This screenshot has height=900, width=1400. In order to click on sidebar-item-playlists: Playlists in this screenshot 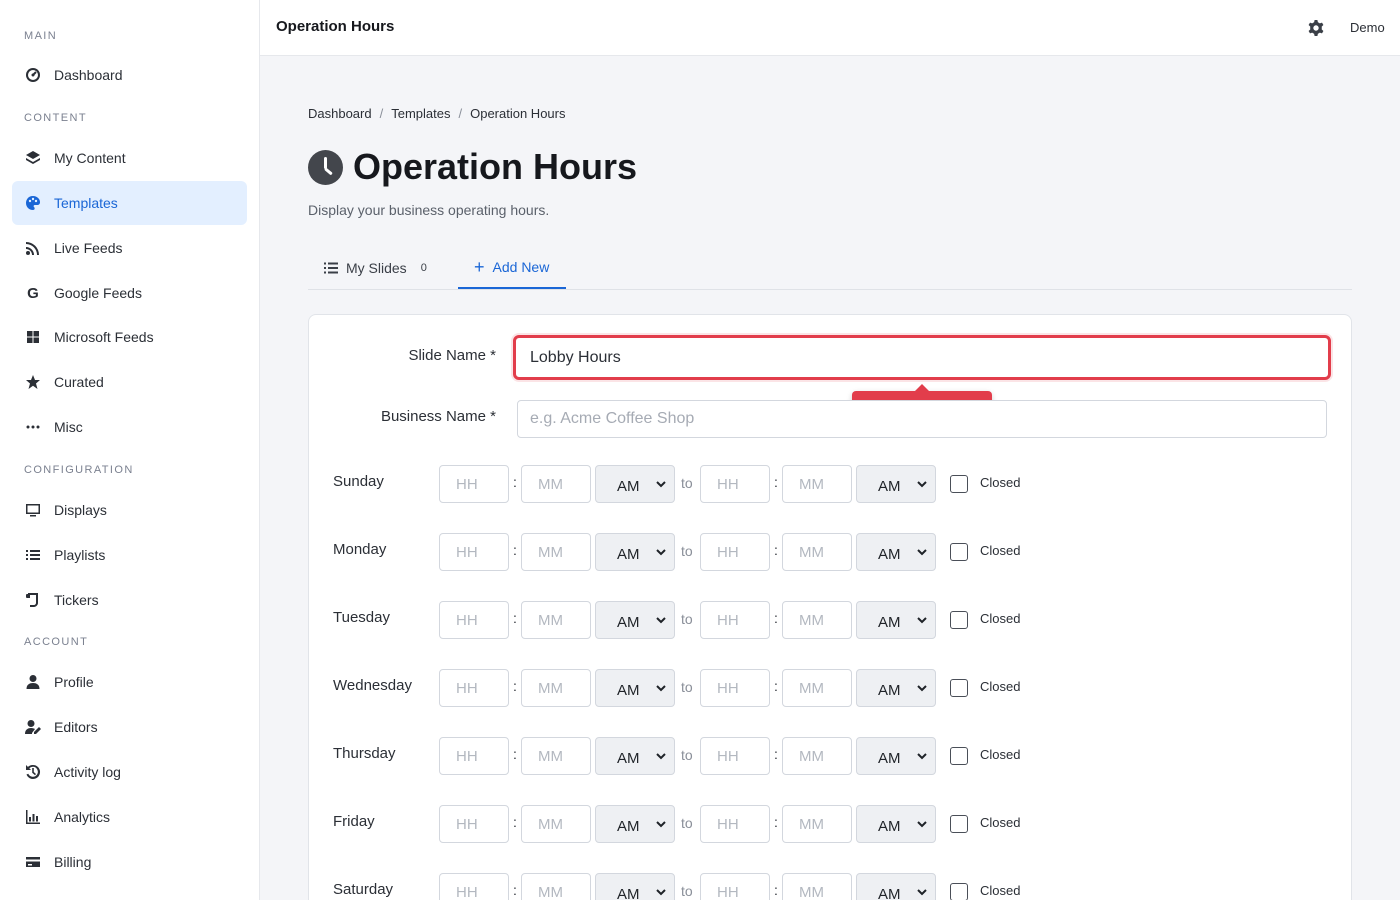, I will do `click(129, 555)`.